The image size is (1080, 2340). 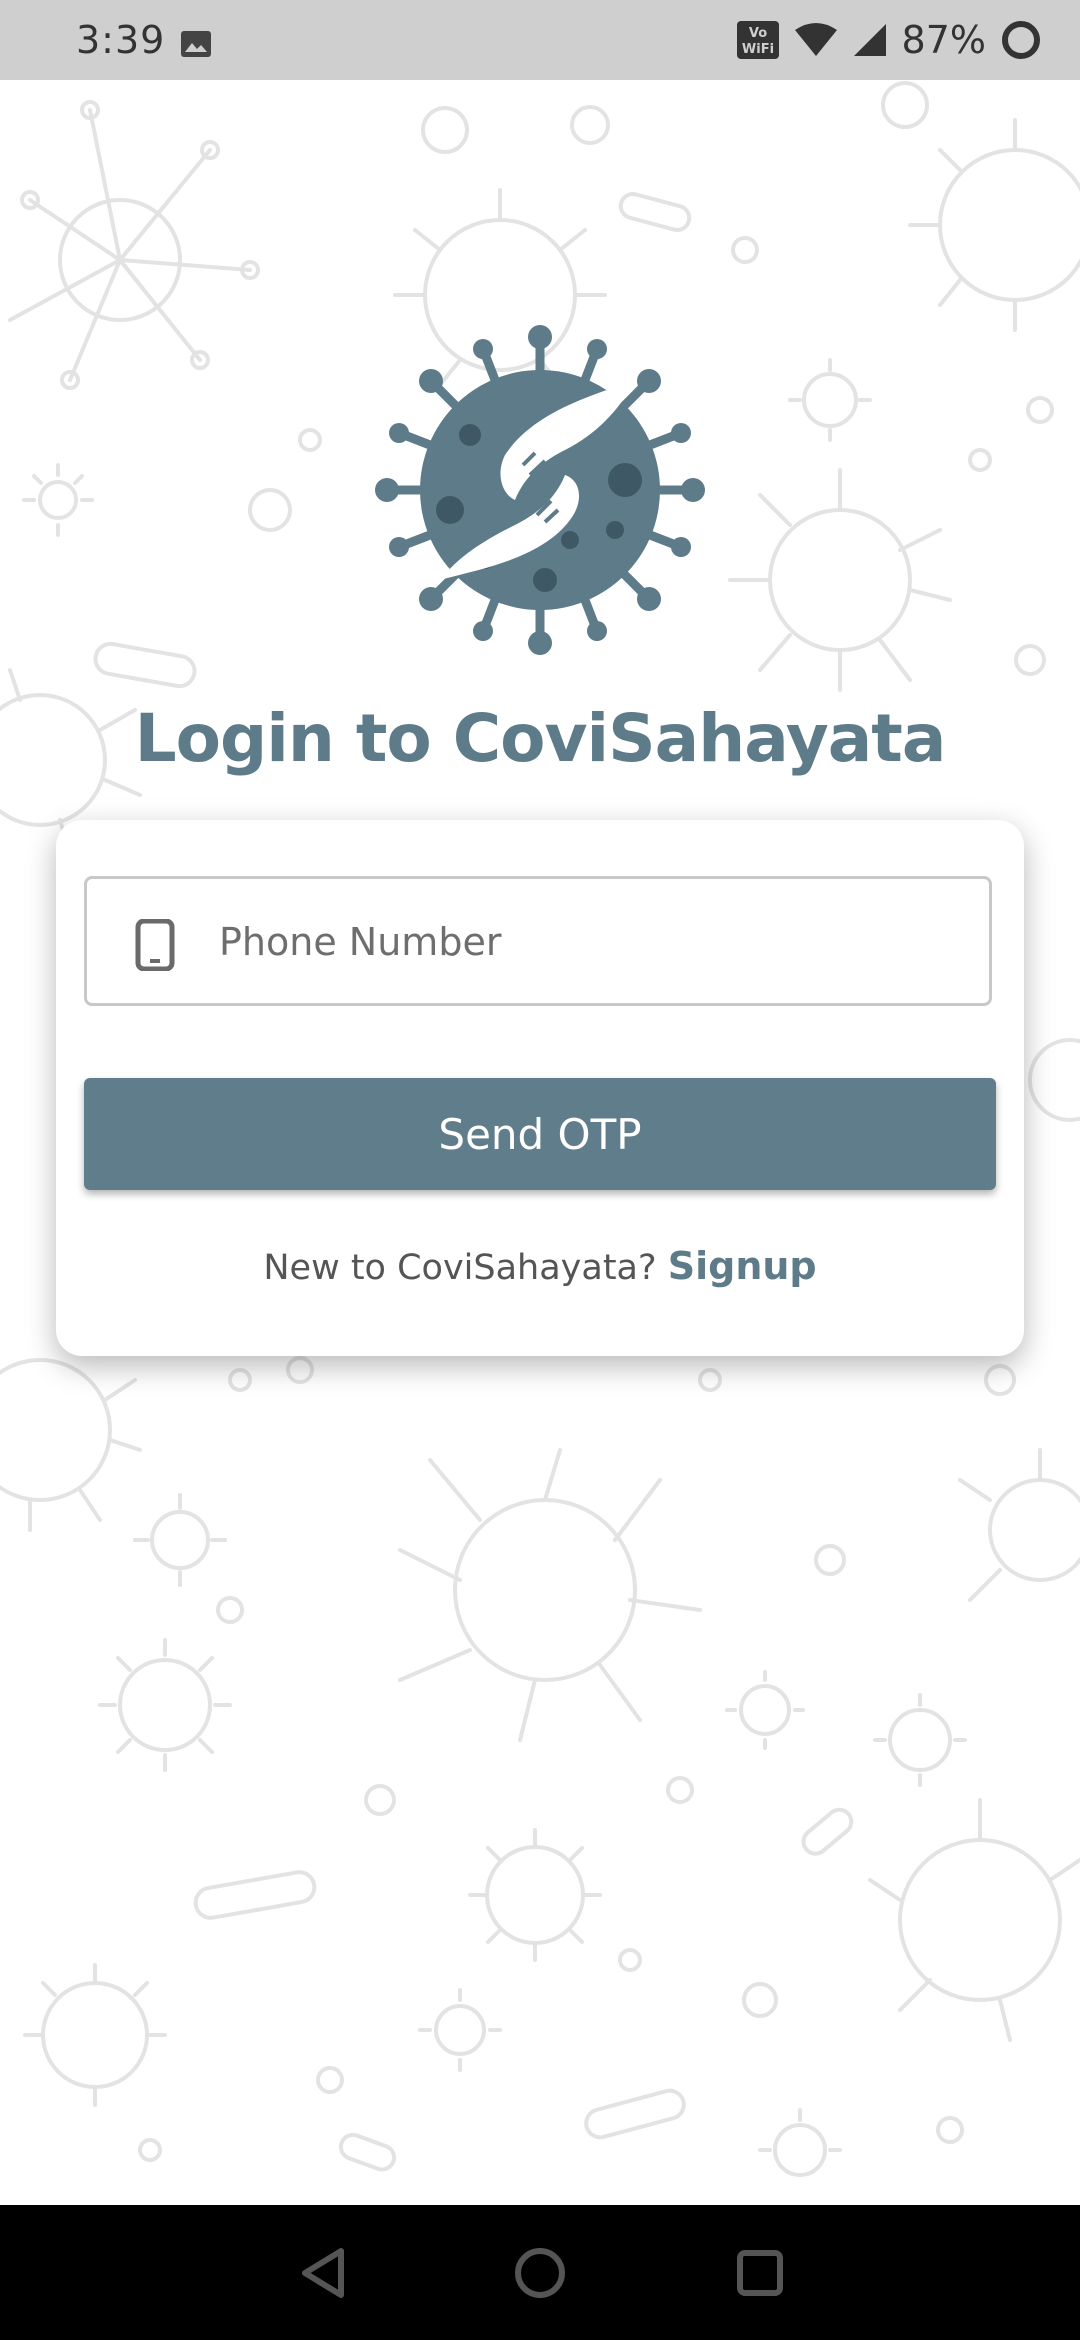 I want to click on home-icon, so click(x=540, y=2273).